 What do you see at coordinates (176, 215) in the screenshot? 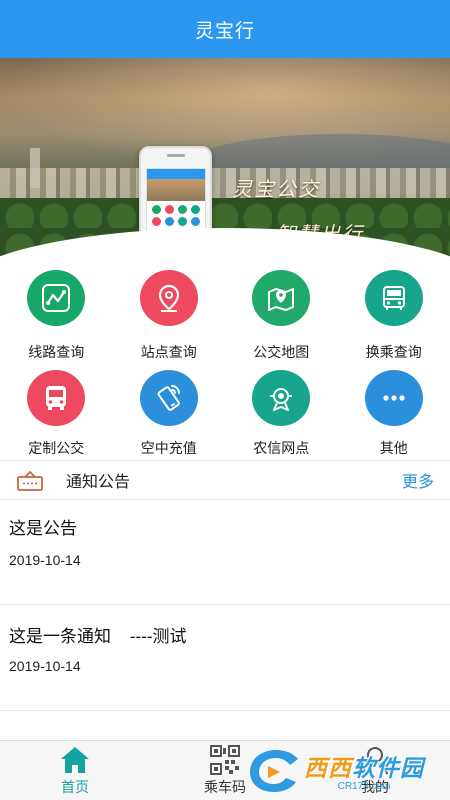
I see `phone-screen-grid` at bounding box center [176, 215].